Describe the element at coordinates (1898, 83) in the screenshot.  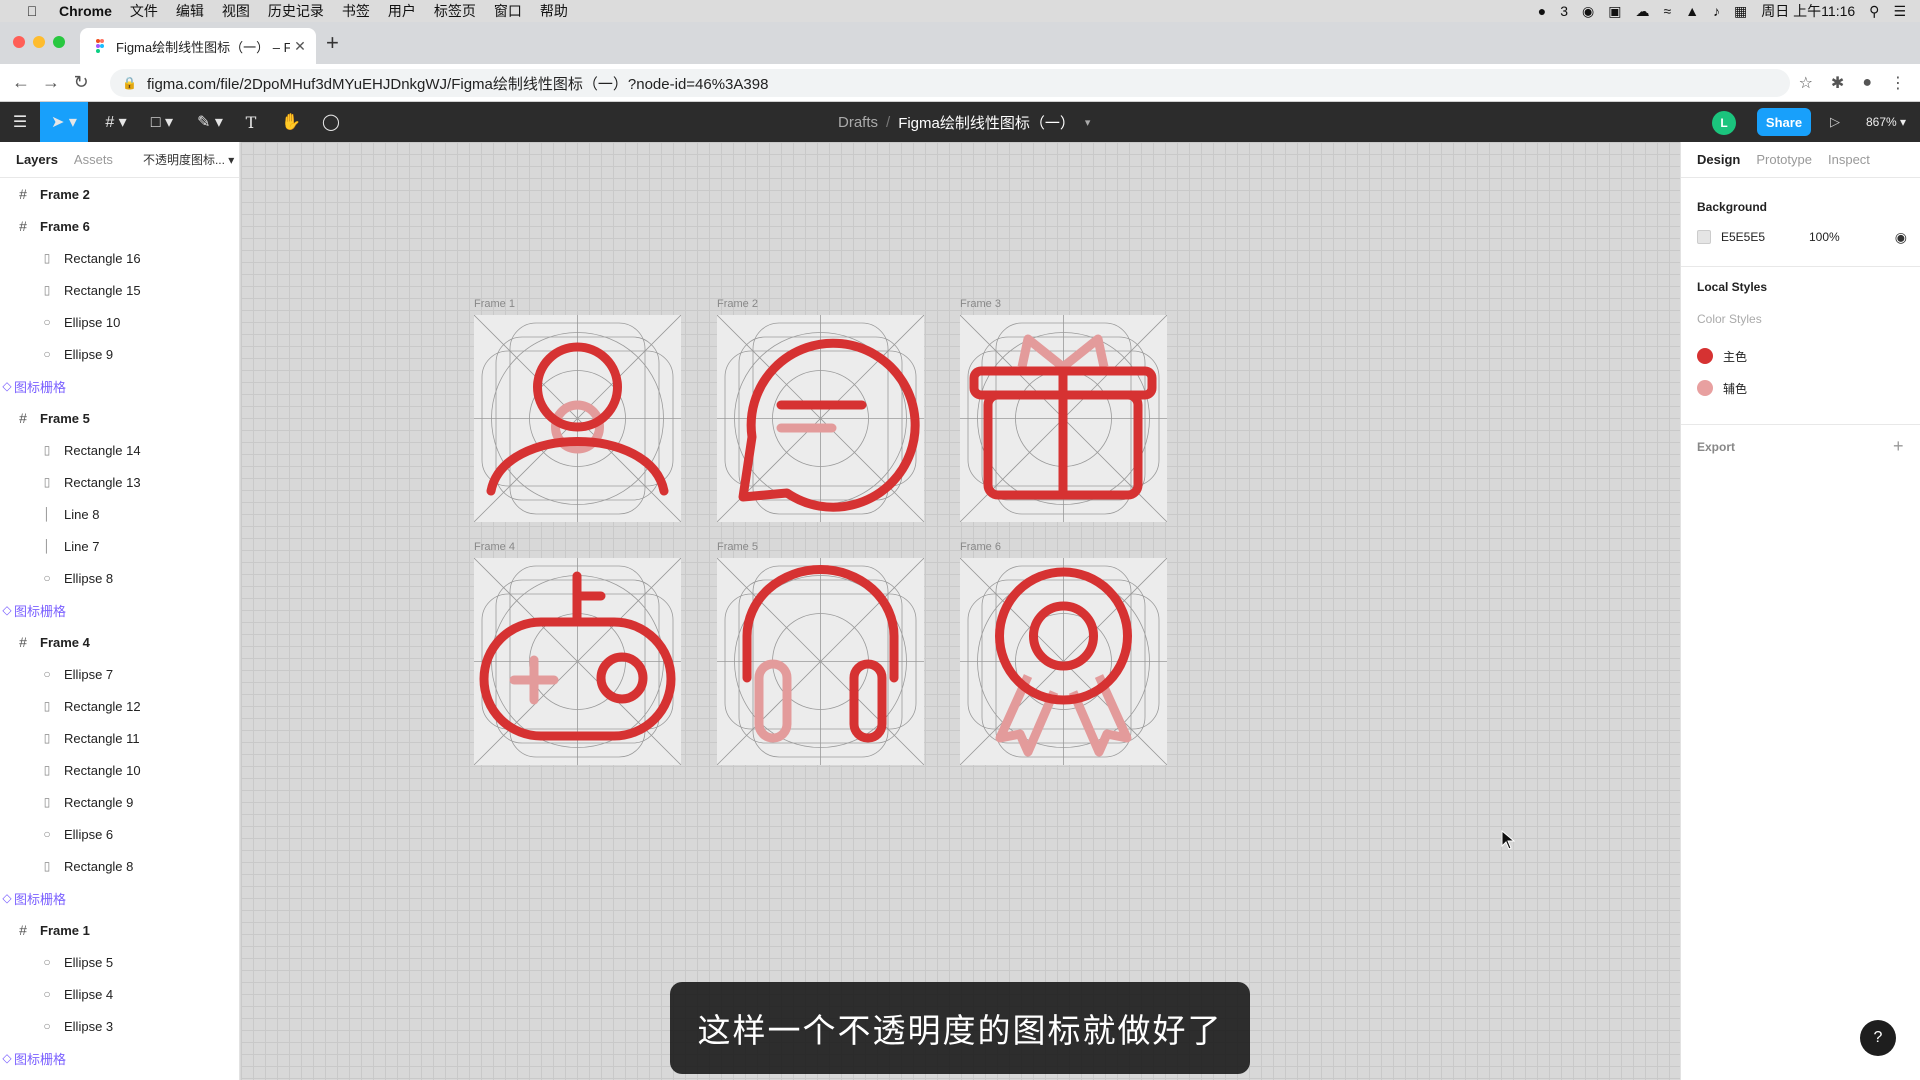
I see `chrome-menu-icon: ⋮` at that location.